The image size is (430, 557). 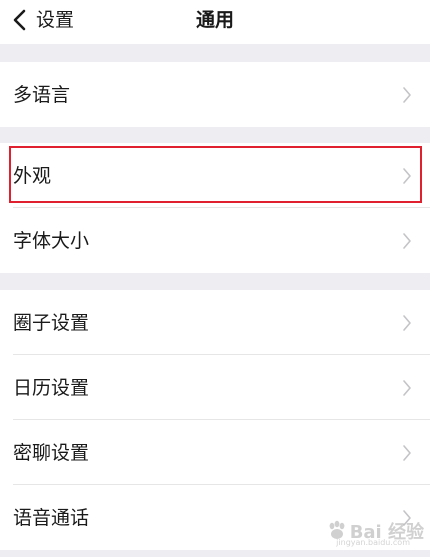 I want to click on back-label: 设置, so click(x=55, y=20).